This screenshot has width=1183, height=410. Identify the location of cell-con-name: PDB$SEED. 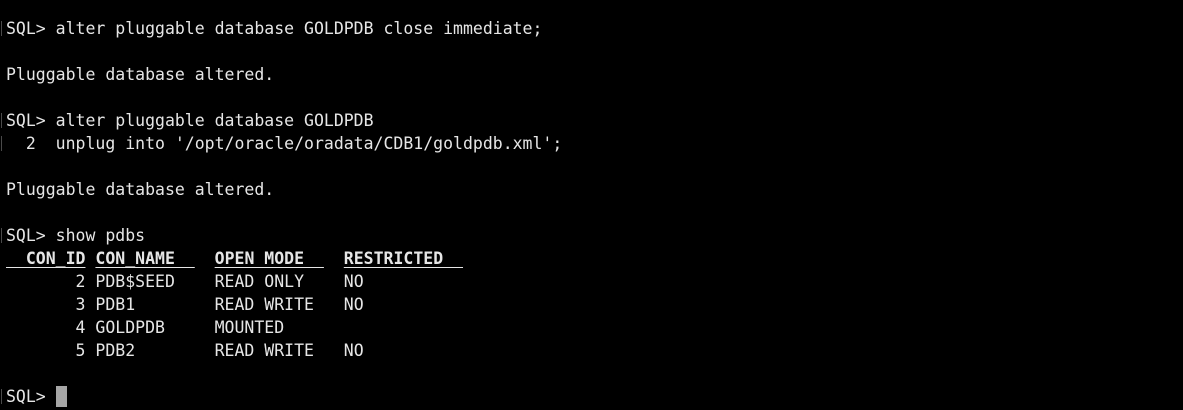
(155, 281).